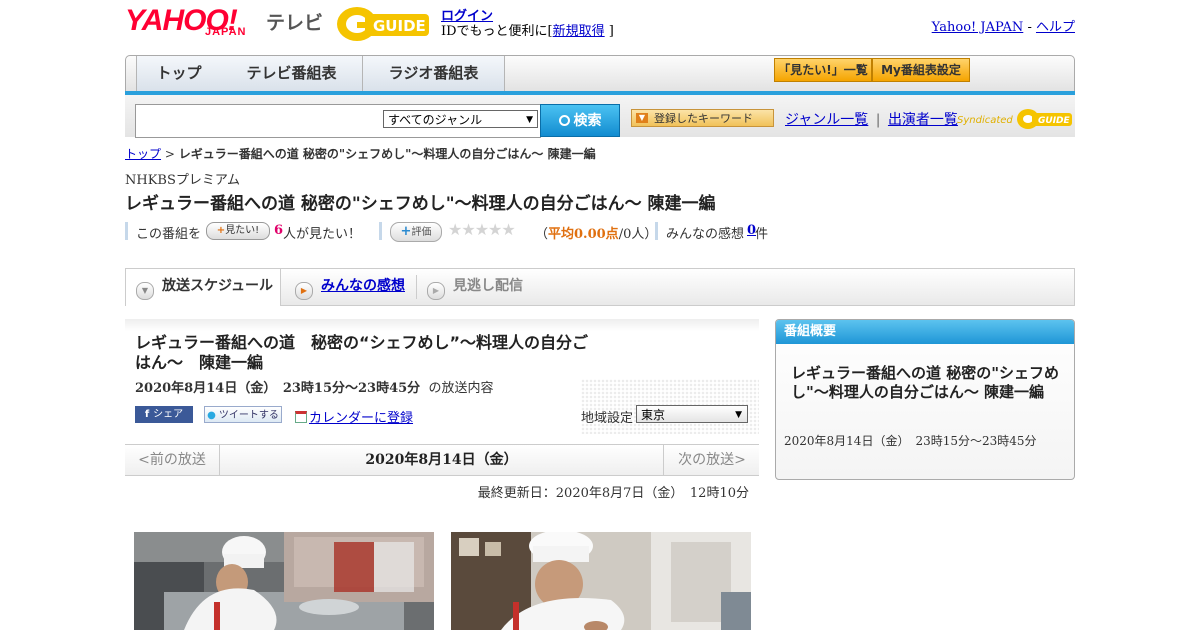 This screenshot has width=1200, height=630. Describe the element at coordinates (420, 204) in the screenshot. I see `page-title: レギュラー番組への道 秘密の"シェフめし"～料理人の自分ごはん～ 陳建一編` at that location.